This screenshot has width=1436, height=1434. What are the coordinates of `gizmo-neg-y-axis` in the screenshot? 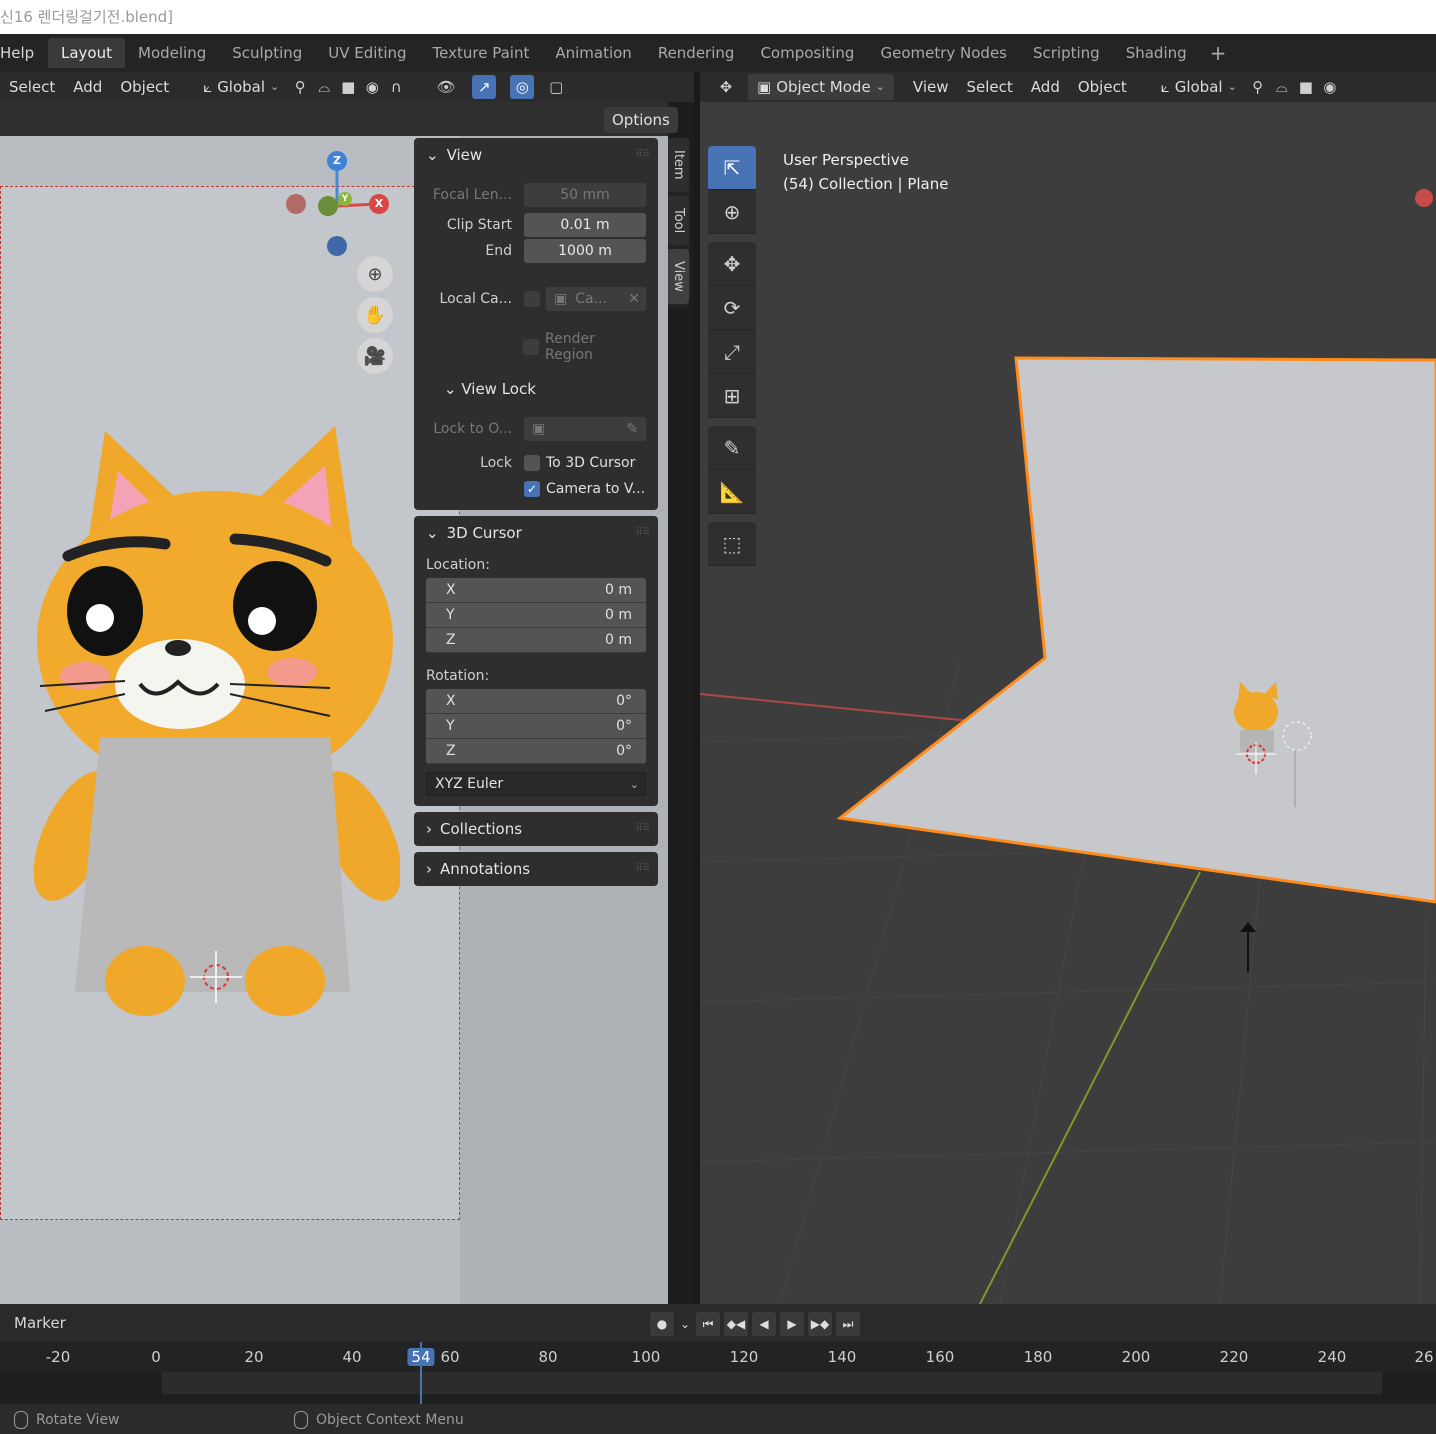 It's located at (328, 206).